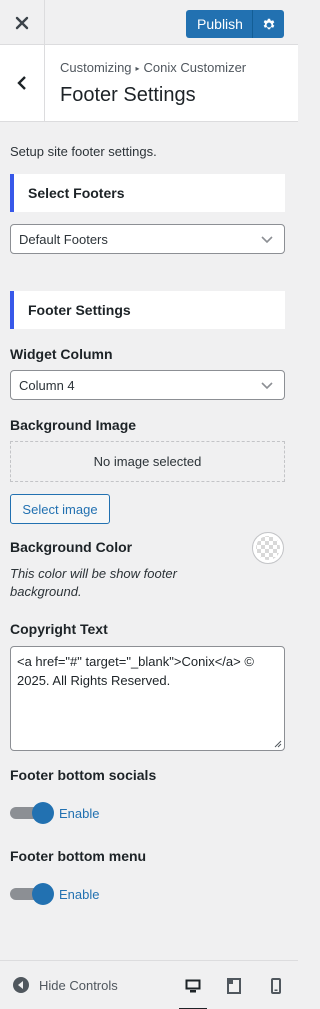 This screenshot has width=320, height=1009. I want to click on page-title: Footer Settings, so click(128, 95).